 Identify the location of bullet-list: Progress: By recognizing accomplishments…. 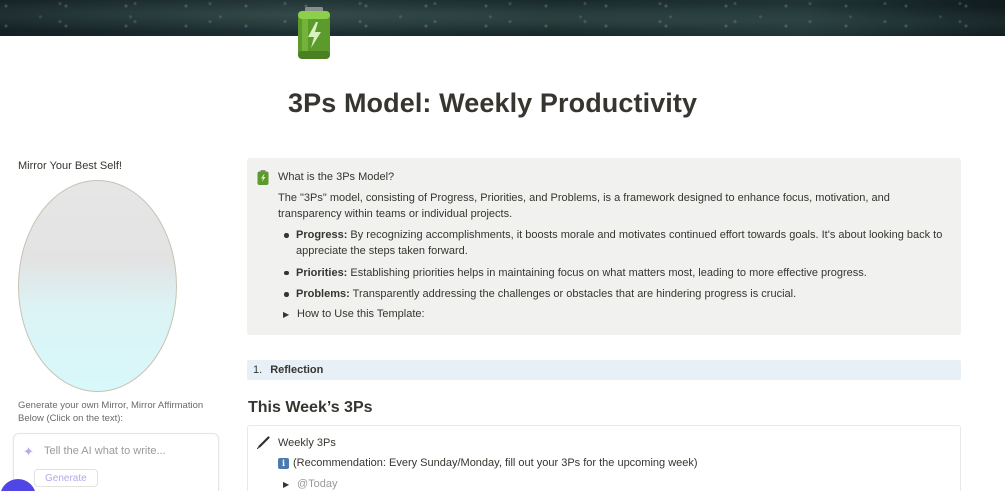
(615, 267).